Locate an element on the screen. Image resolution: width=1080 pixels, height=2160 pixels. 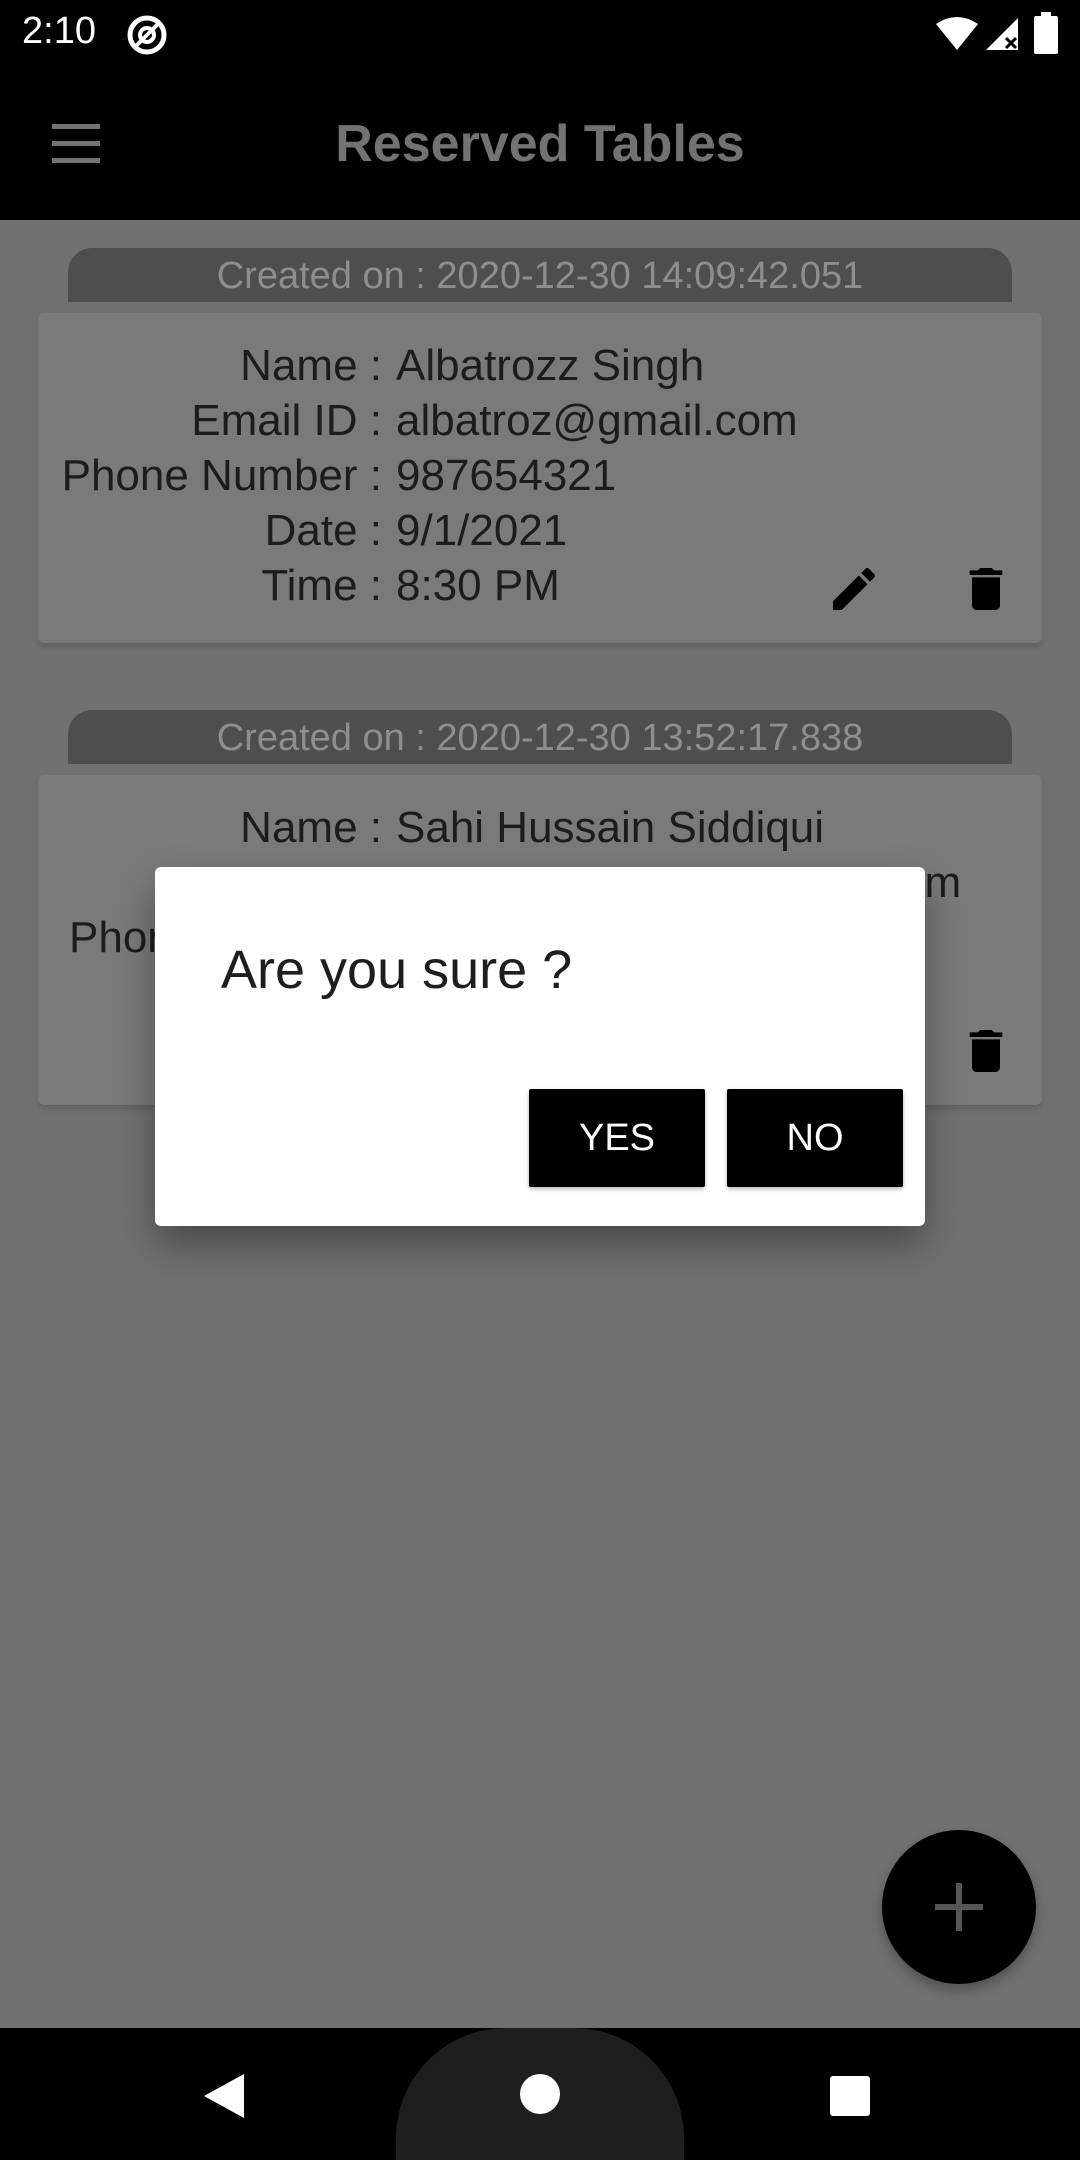
add-reservation-button is located at coordinates (959, 1907).